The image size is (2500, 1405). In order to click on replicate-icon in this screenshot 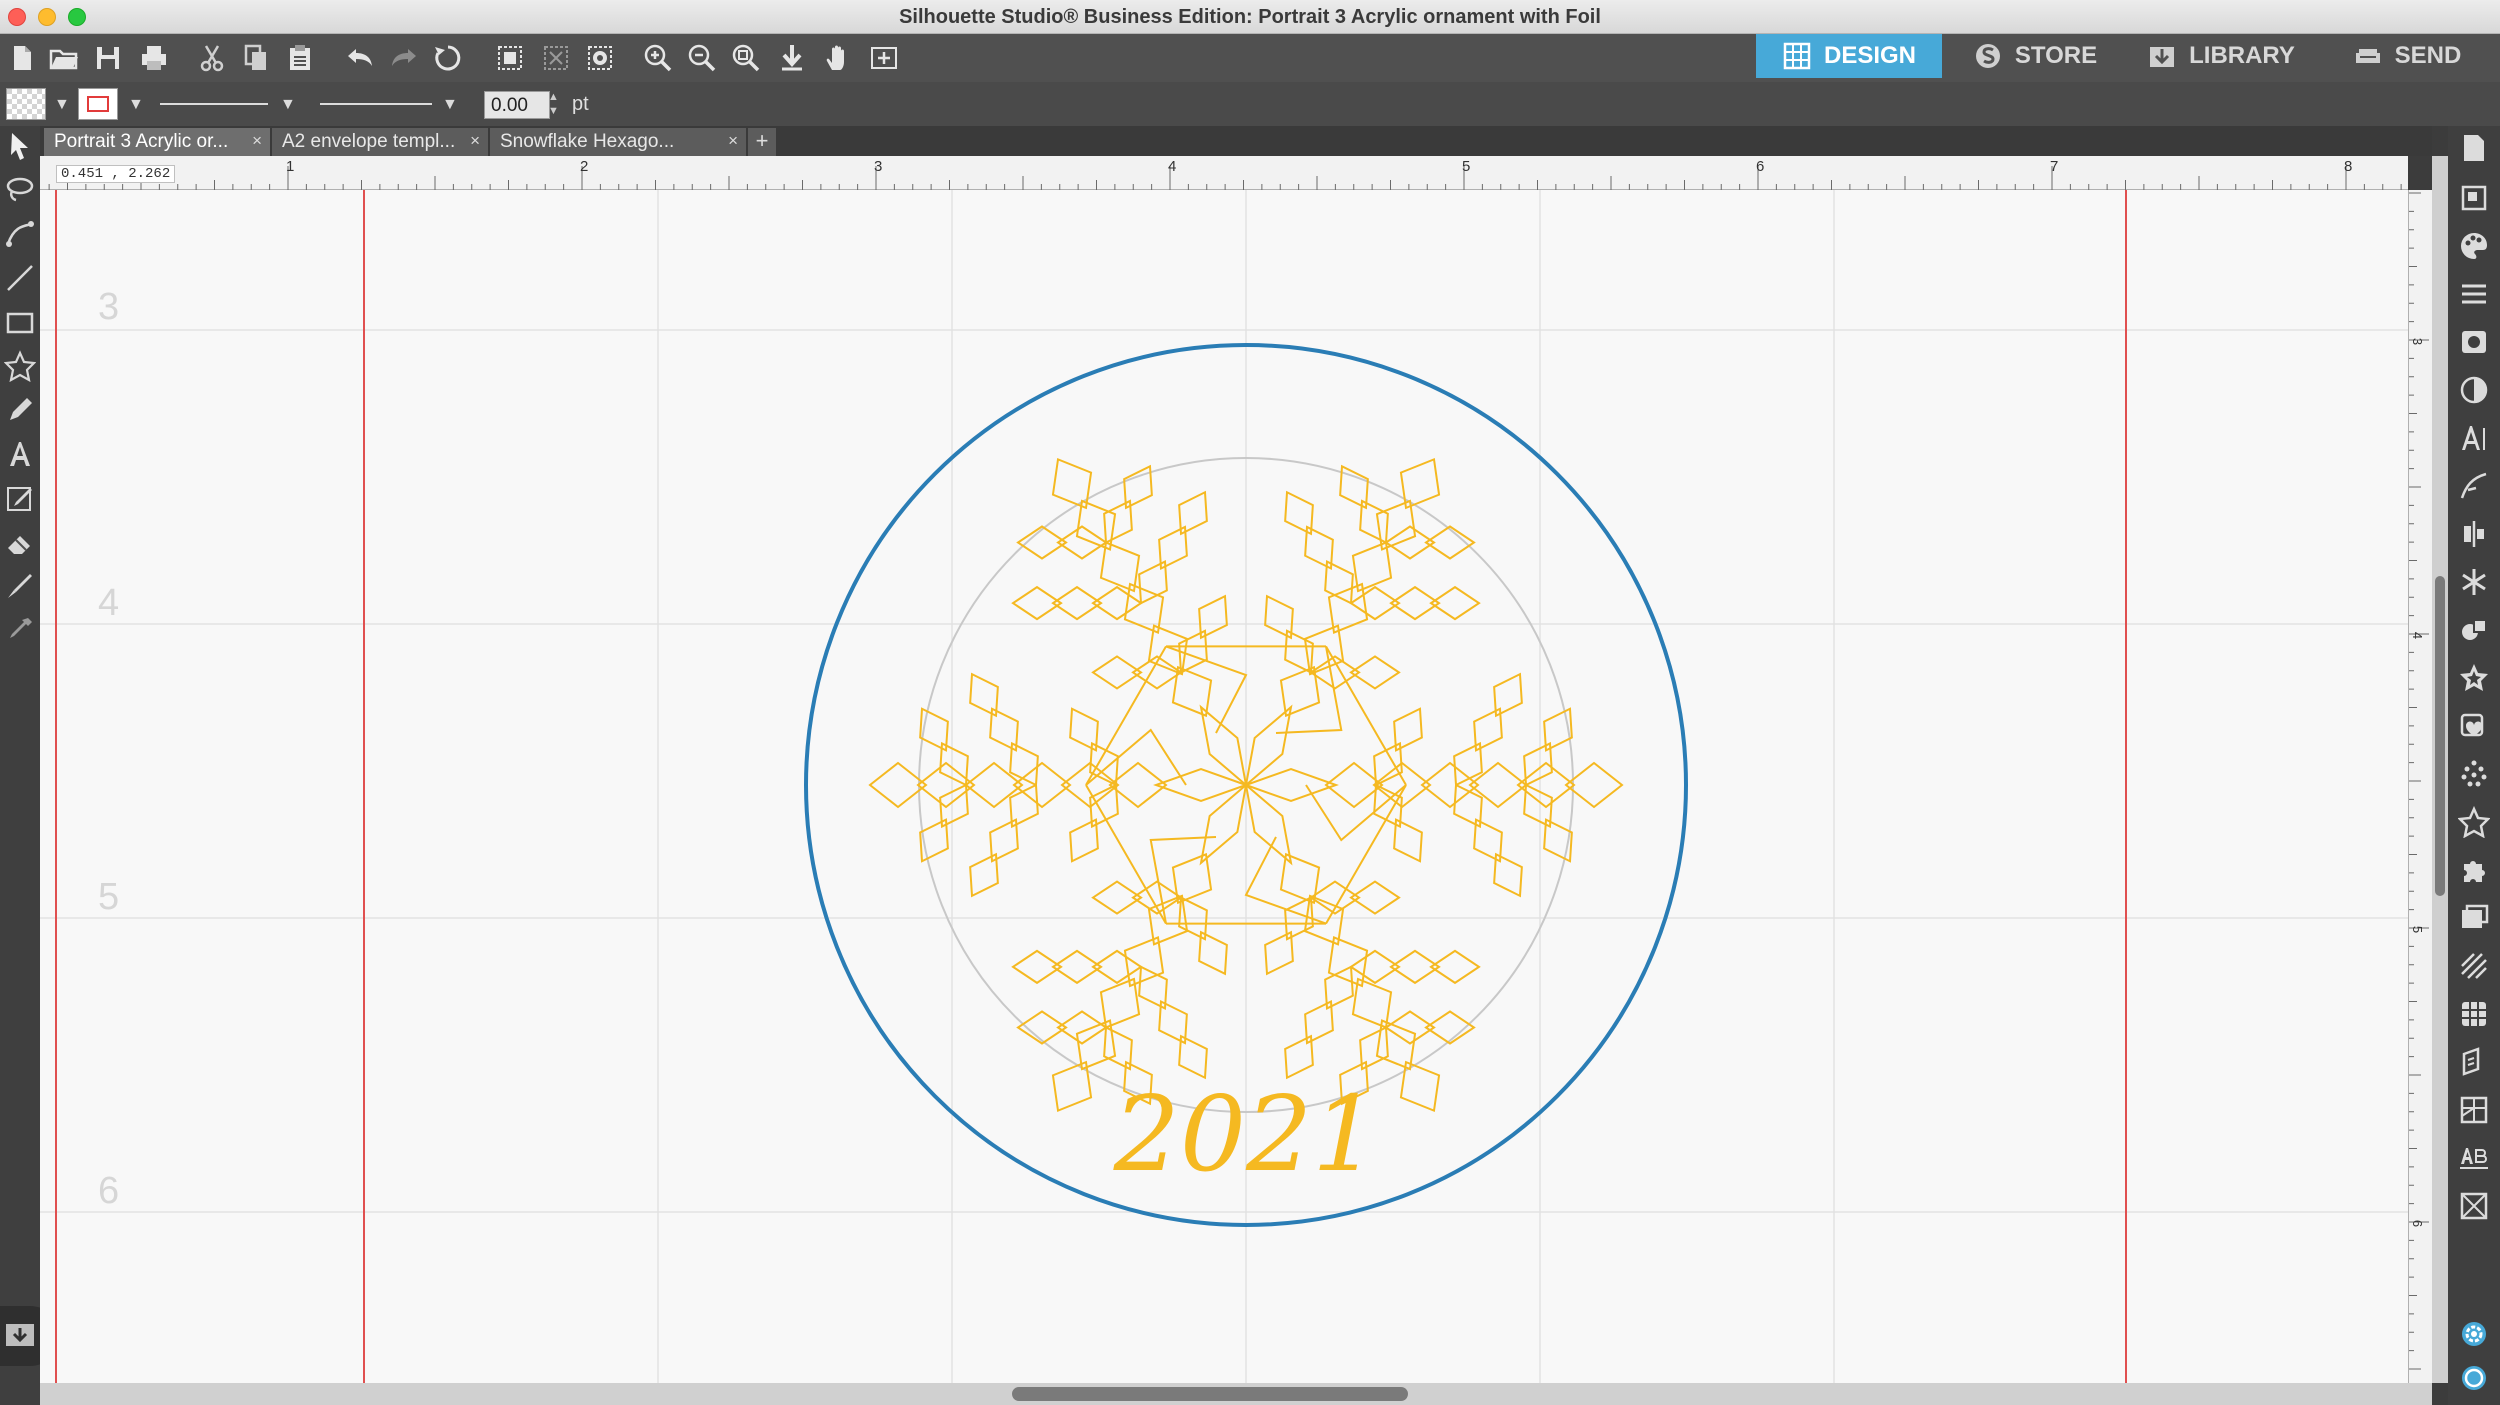, I will do `click(2474, 582)`.